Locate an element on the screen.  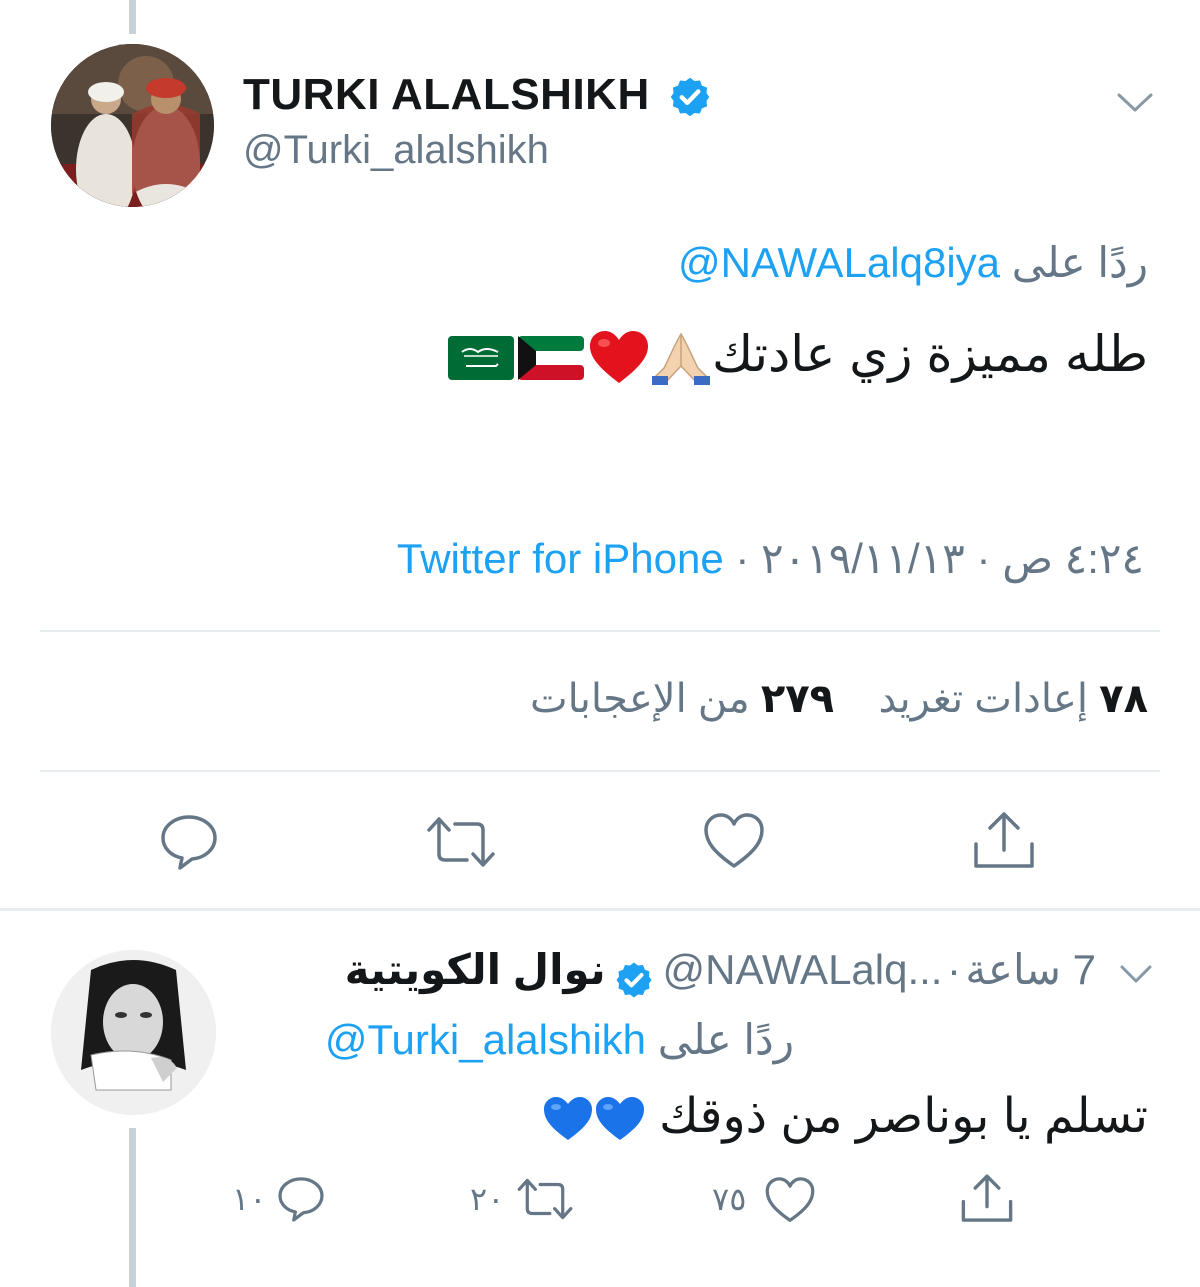
thread-line-bottom is located at coordinates (132, 1207).